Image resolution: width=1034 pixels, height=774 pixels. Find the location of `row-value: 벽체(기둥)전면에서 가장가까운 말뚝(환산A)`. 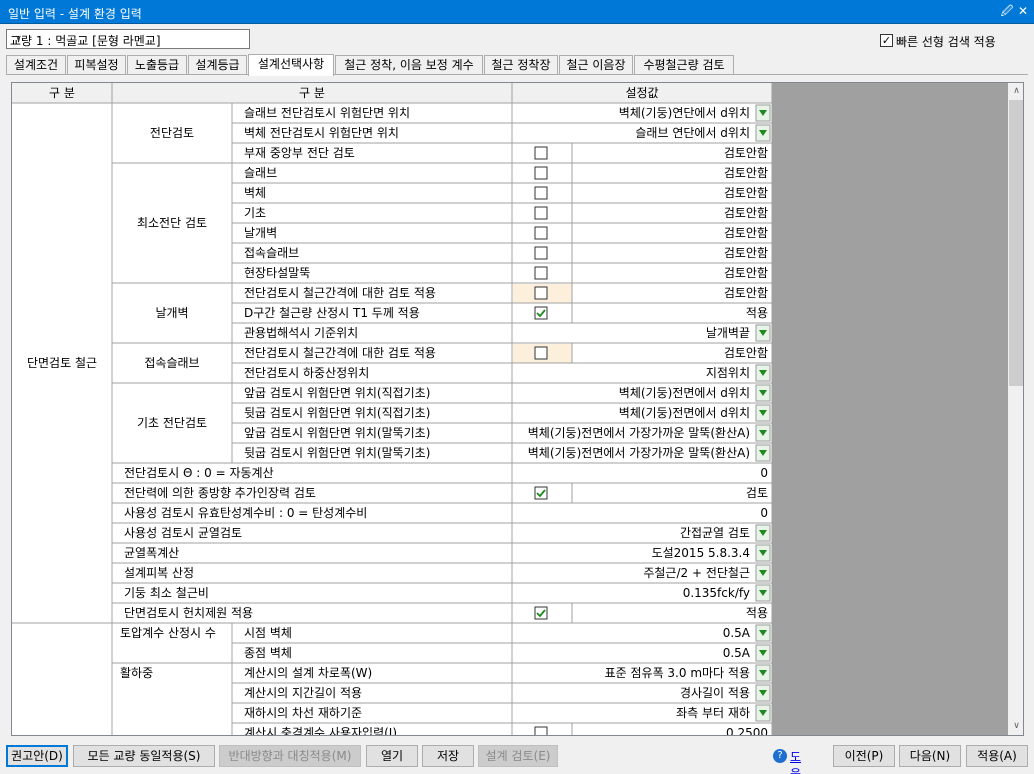

row-value: 벽체(기둥)전면에서 가장가까운 말뚝(환산A) is located at coordinates (639, 433).